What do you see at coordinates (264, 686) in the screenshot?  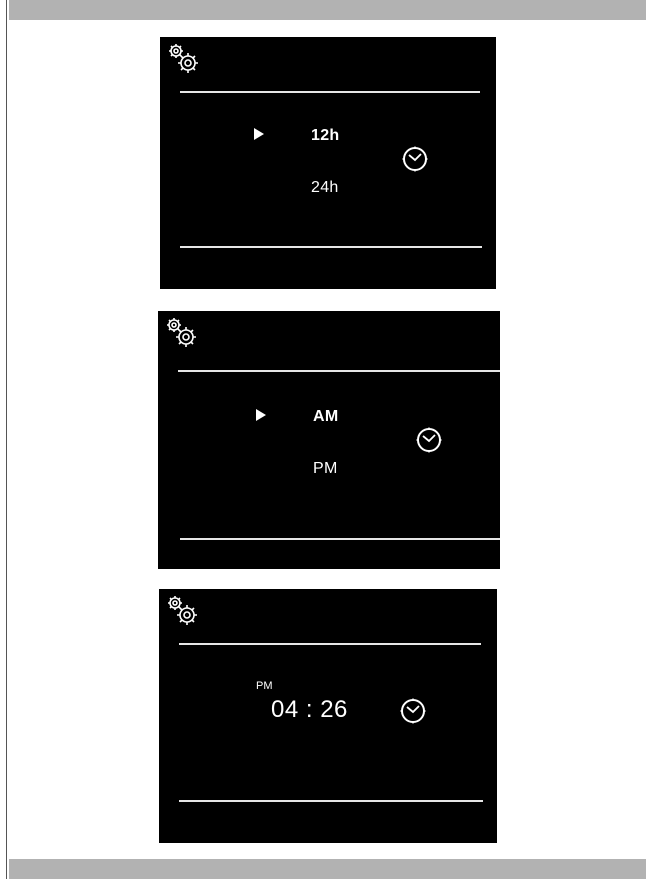 I see `period-indicator: PM` at bounding box center [264, 686].